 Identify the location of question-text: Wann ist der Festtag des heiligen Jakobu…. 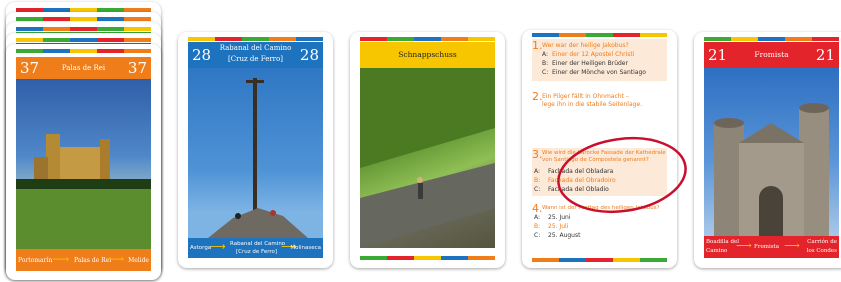
(601, 208).